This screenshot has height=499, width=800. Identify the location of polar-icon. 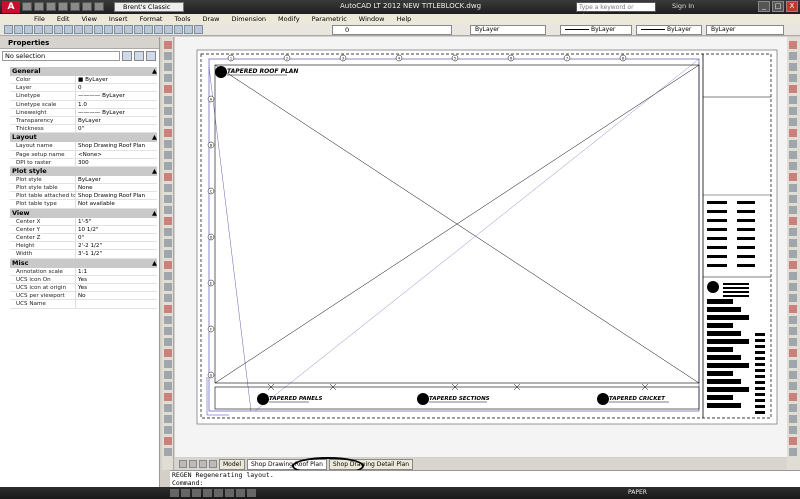
(207, 493).